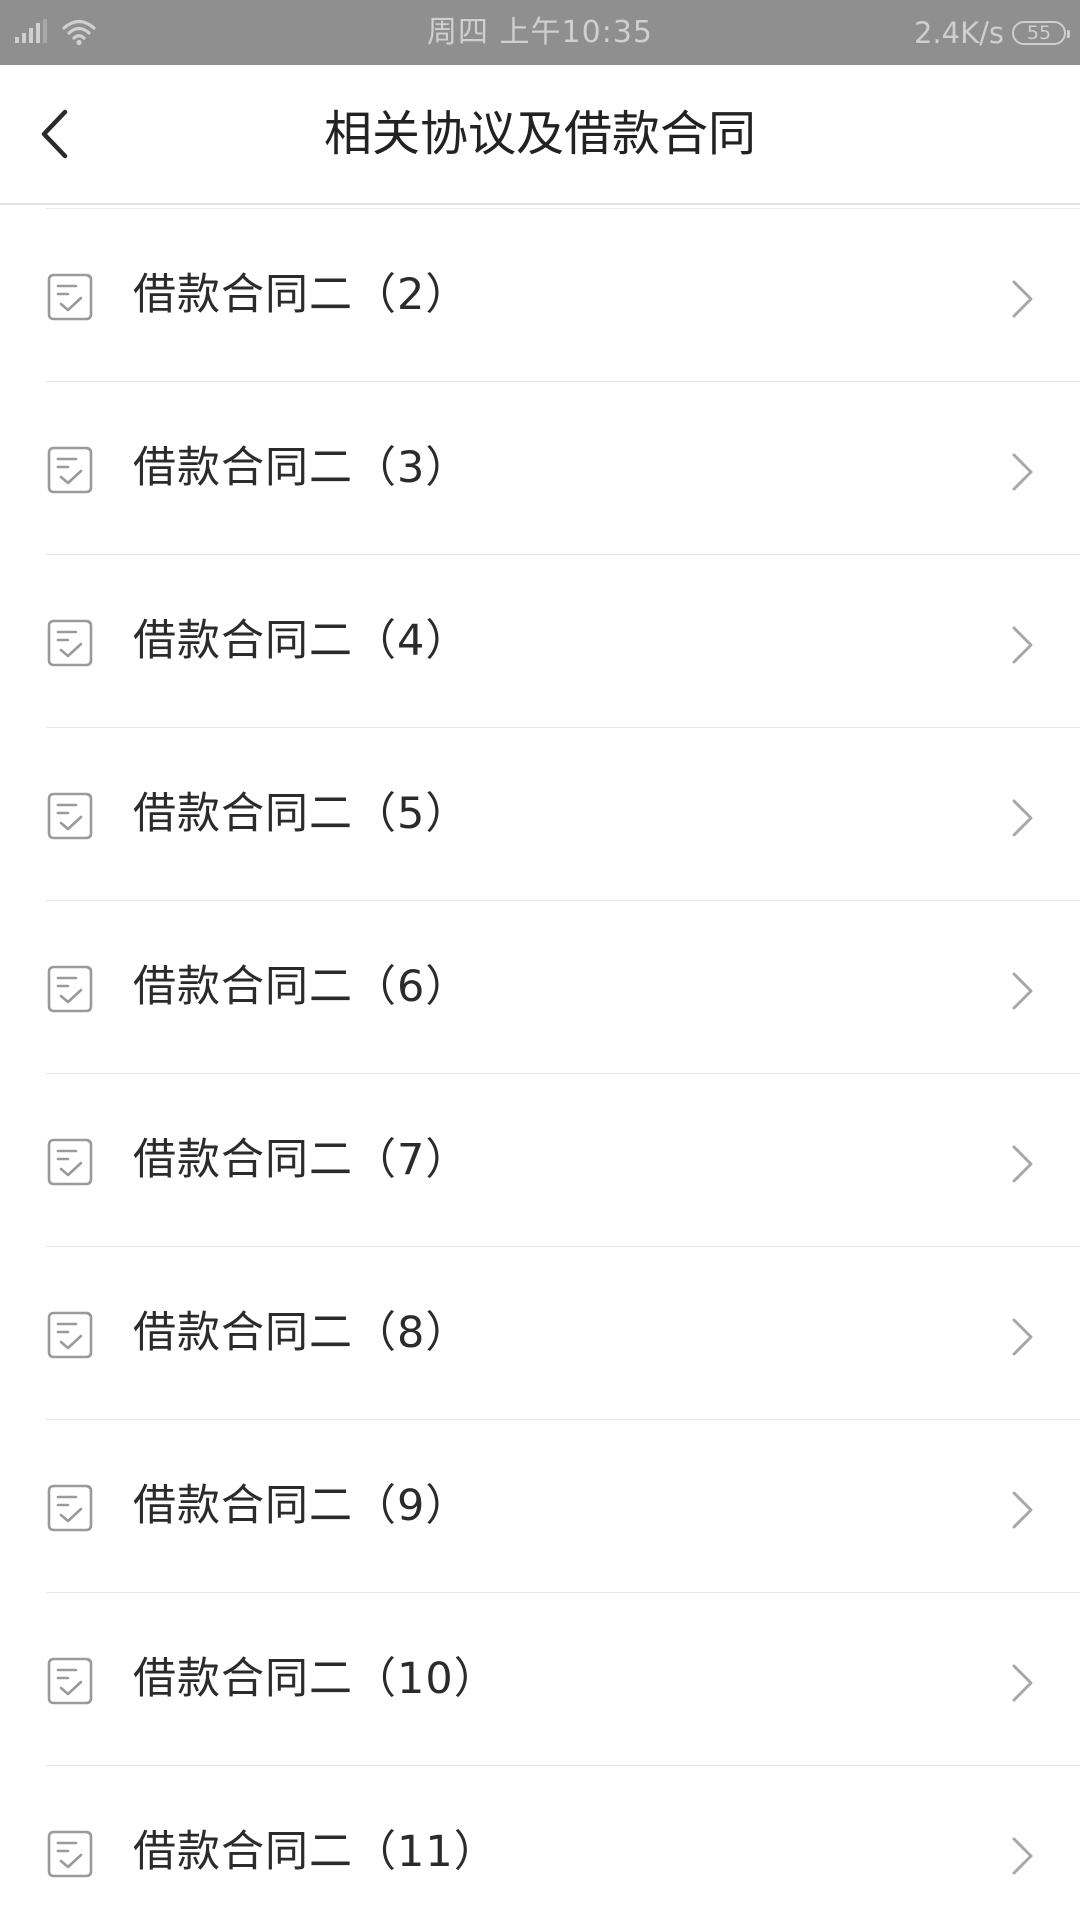 This screenshot has width=1080, height=1920. What do you see at coordinates (301, 1333) in the screenshot?
I see `list-item-label: 借款合同二（8）` at bounding box center [301, 1333].